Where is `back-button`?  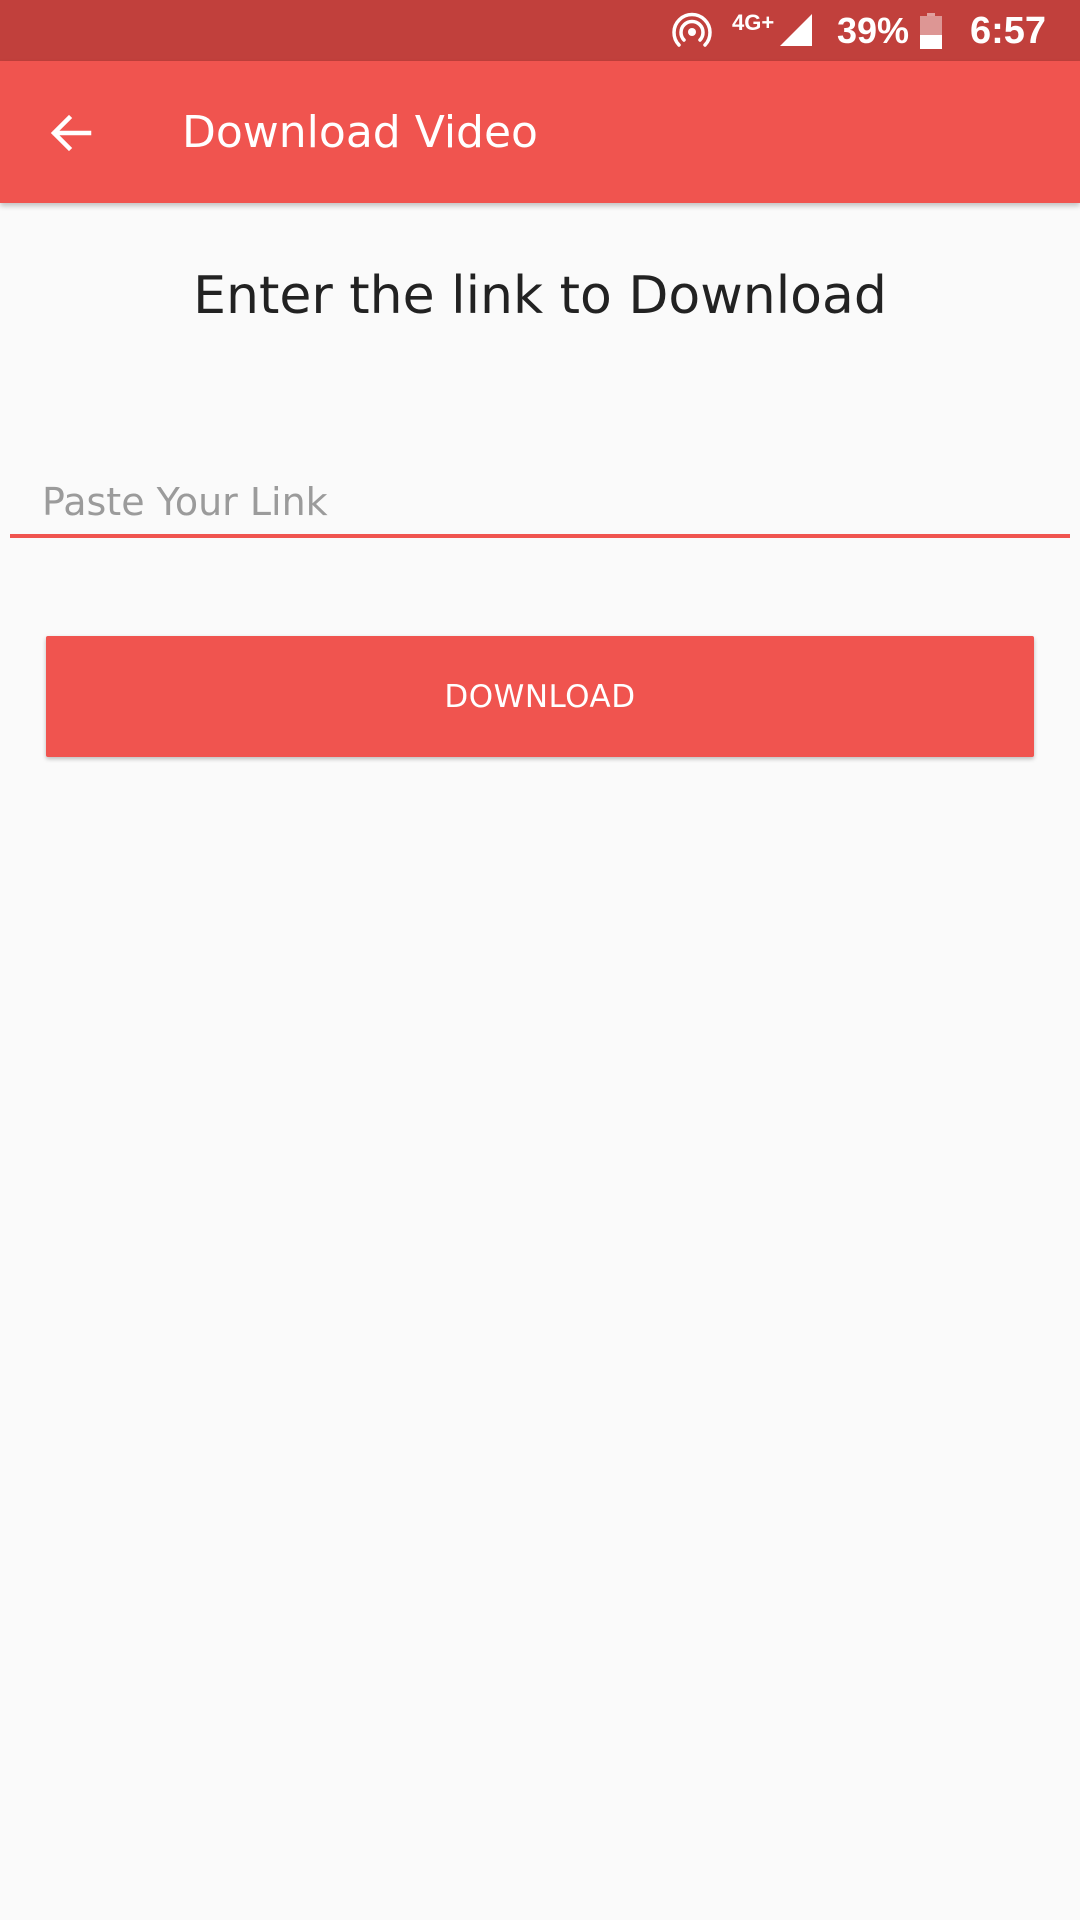
back-button is located at coordinates (71, 133).